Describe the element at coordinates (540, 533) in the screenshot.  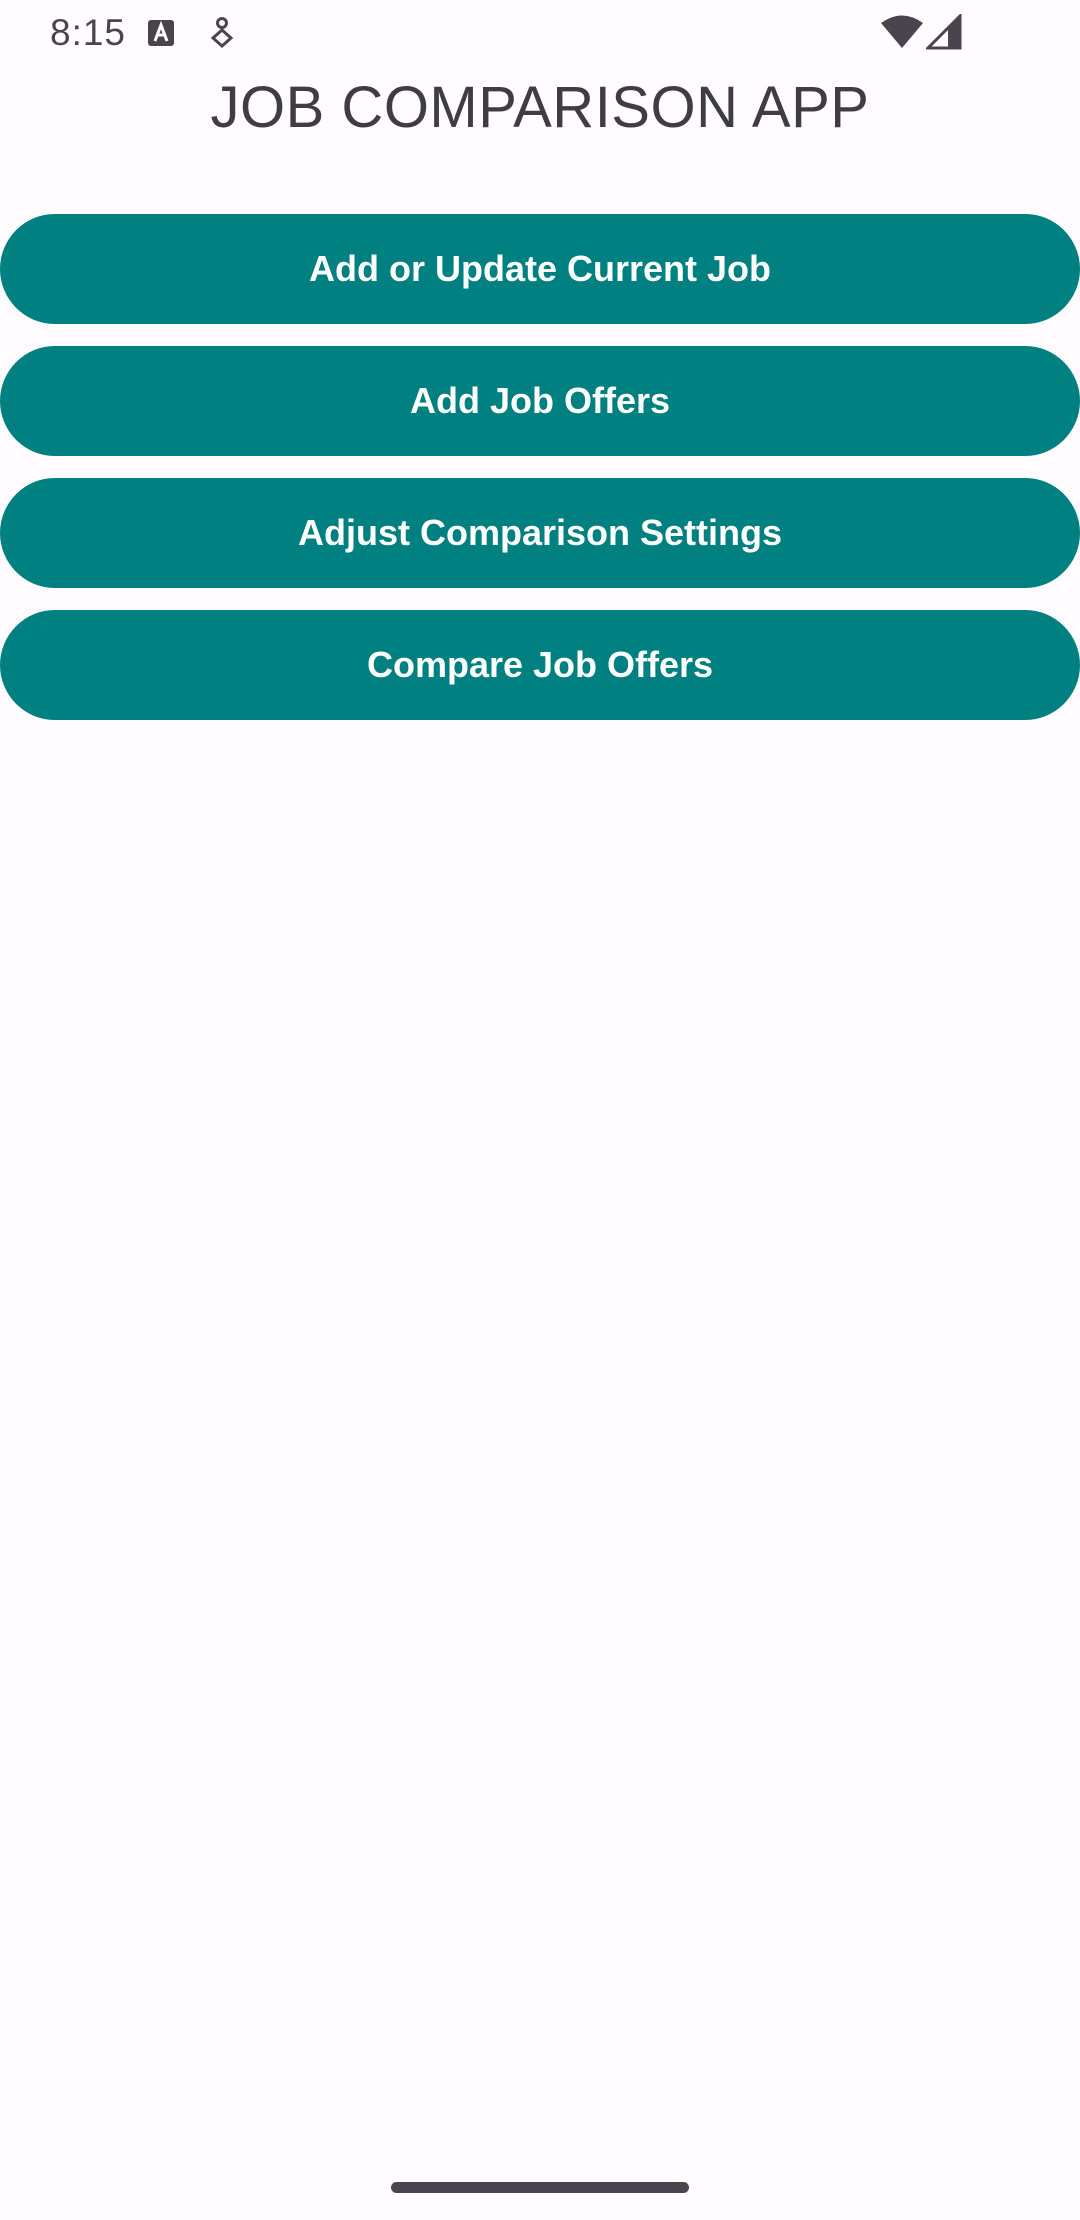
I see `adjust-comparison-settings-button: Adjust Comparison Settings` at that location.